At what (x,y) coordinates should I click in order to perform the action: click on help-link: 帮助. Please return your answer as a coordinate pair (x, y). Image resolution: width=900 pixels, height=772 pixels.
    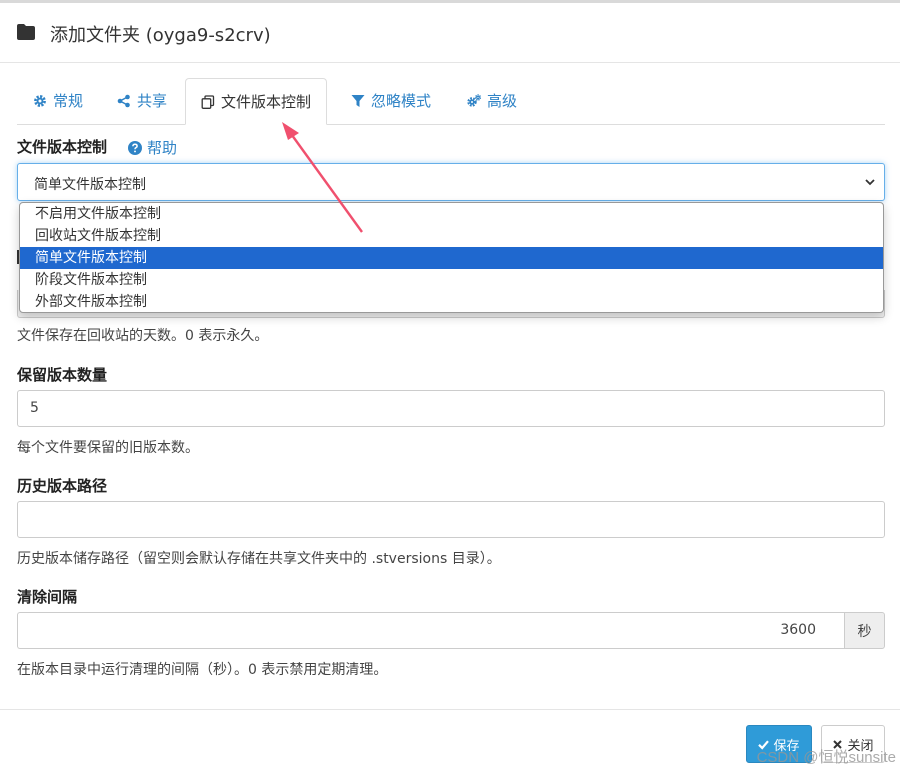
    Looking at the image, I should click on (152, 147).